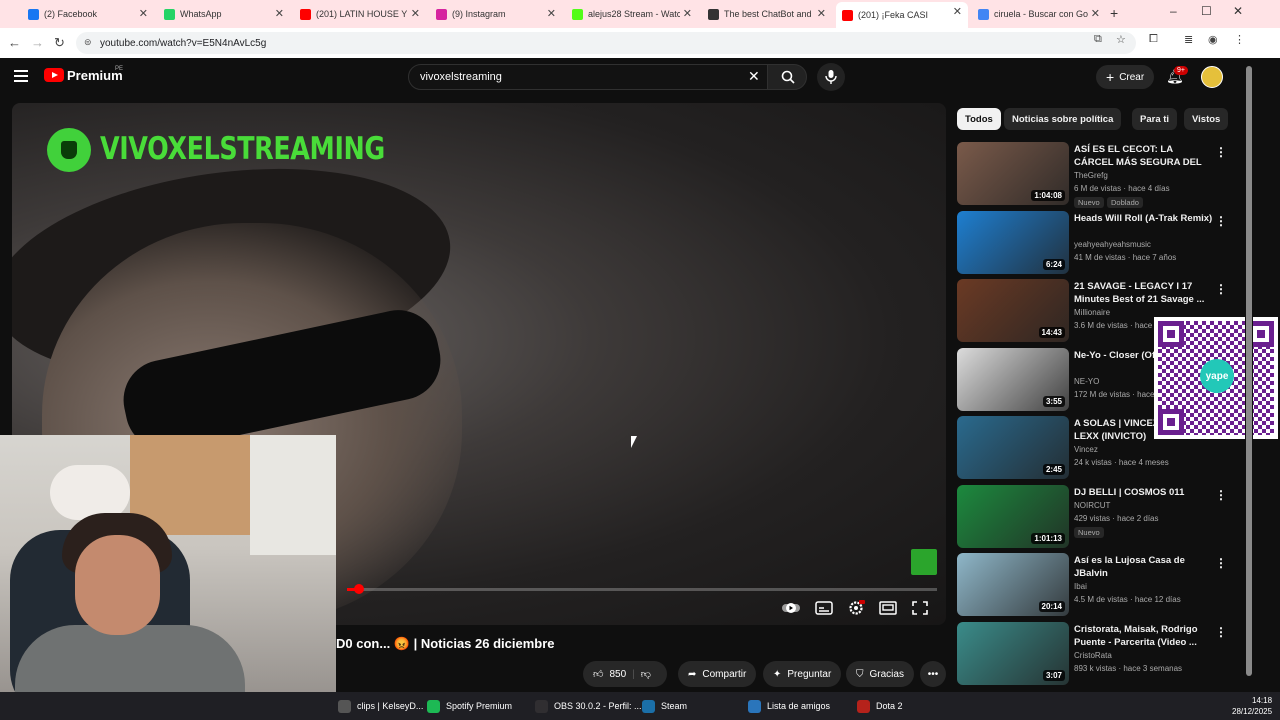  What do you see at coordinates (1013, 173) in the screenshot?
I see `video-thumbnail: 1:04:08` at bounding box center [1013, 173].